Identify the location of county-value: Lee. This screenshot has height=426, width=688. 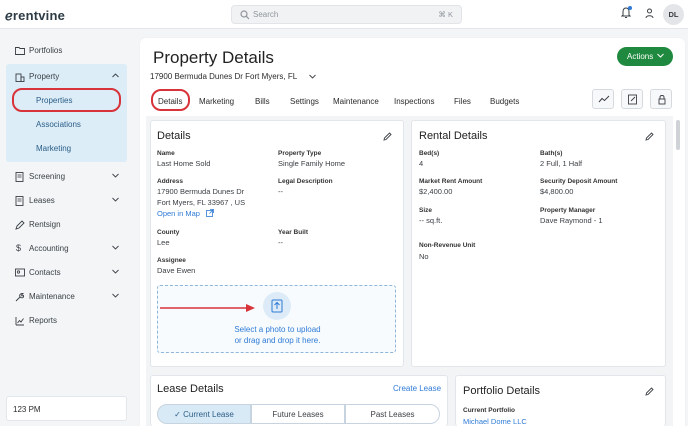
(163, 242).